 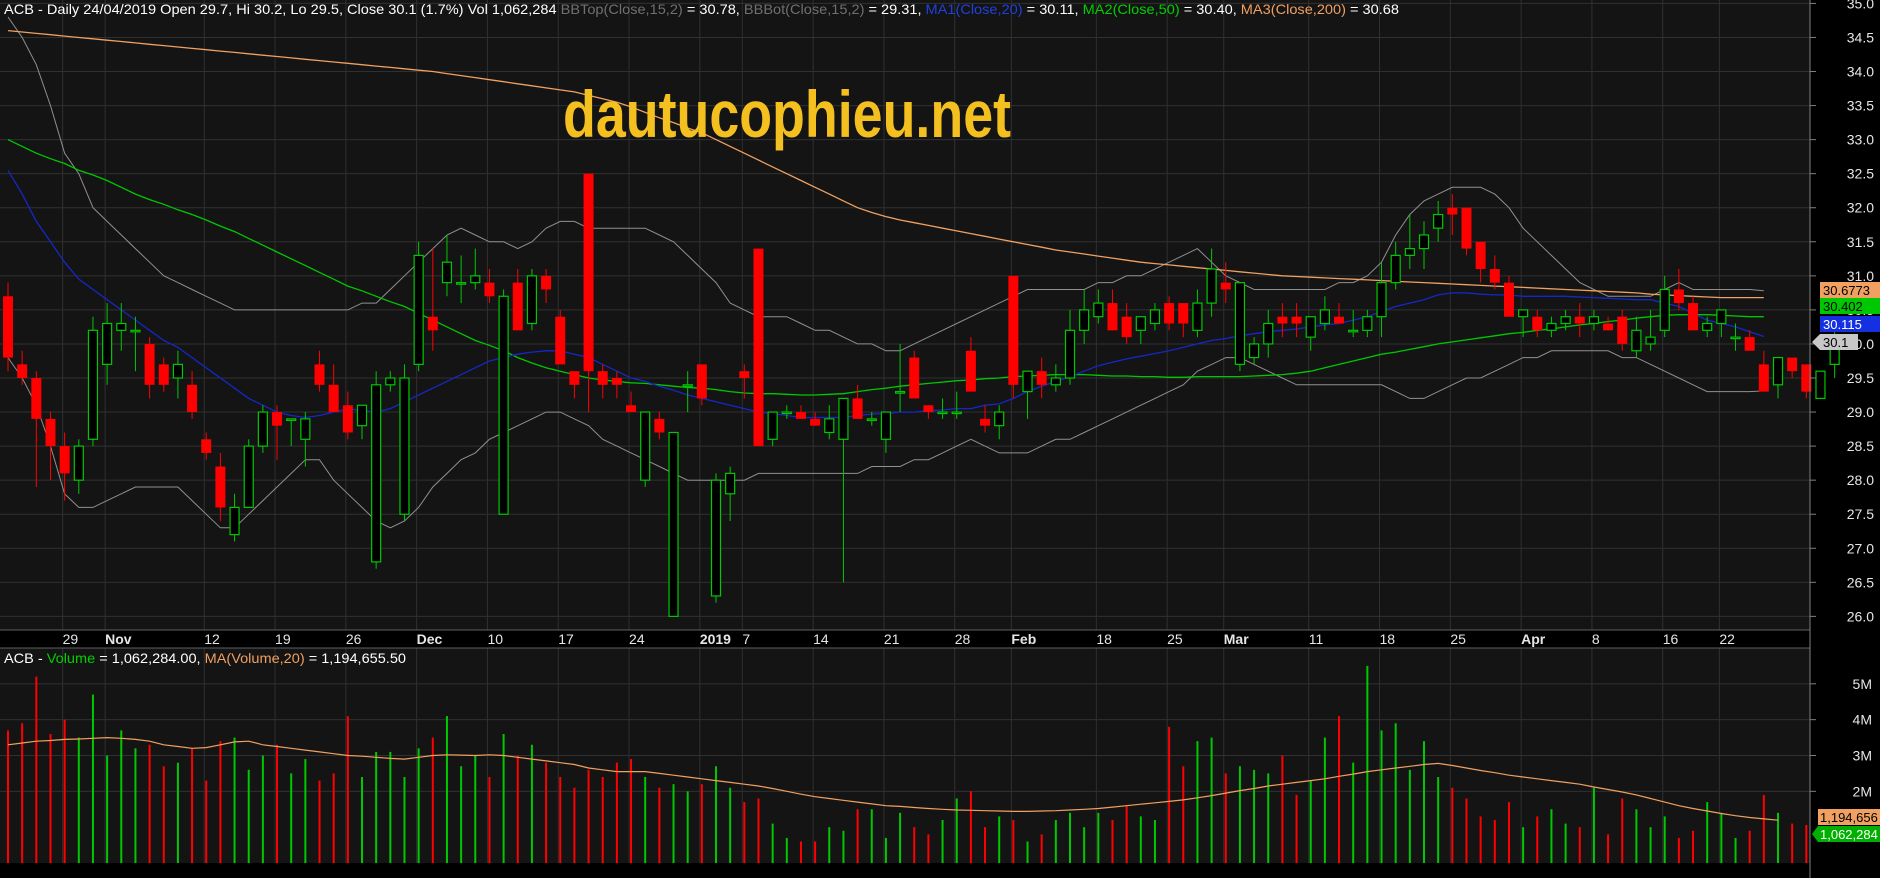 I want to click on price-tick-label: 27.0, so click(x=1860, y=548).